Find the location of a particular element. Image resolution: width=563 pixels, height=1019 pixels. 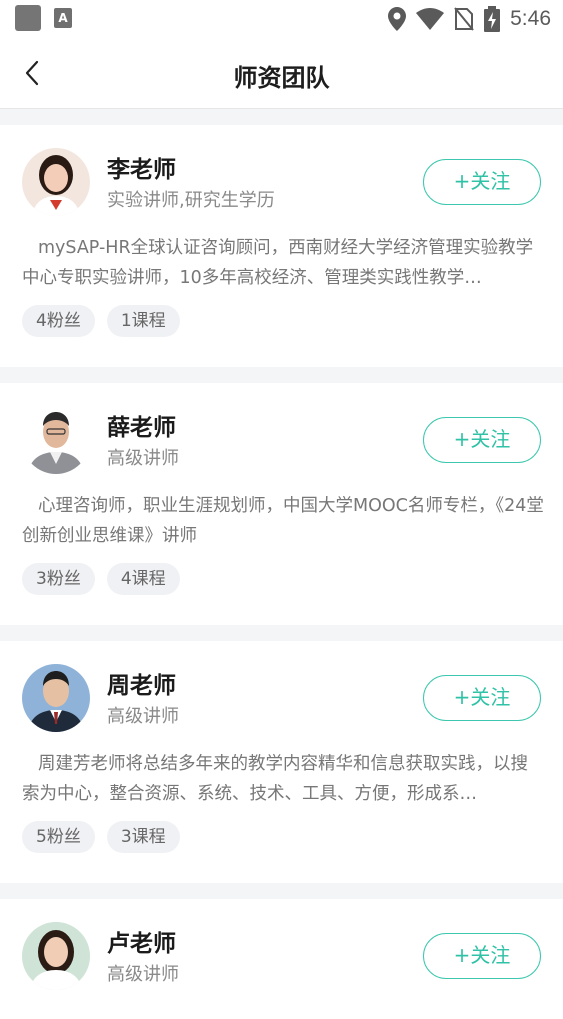

wifi-icon is located at coordinates (430, 19).